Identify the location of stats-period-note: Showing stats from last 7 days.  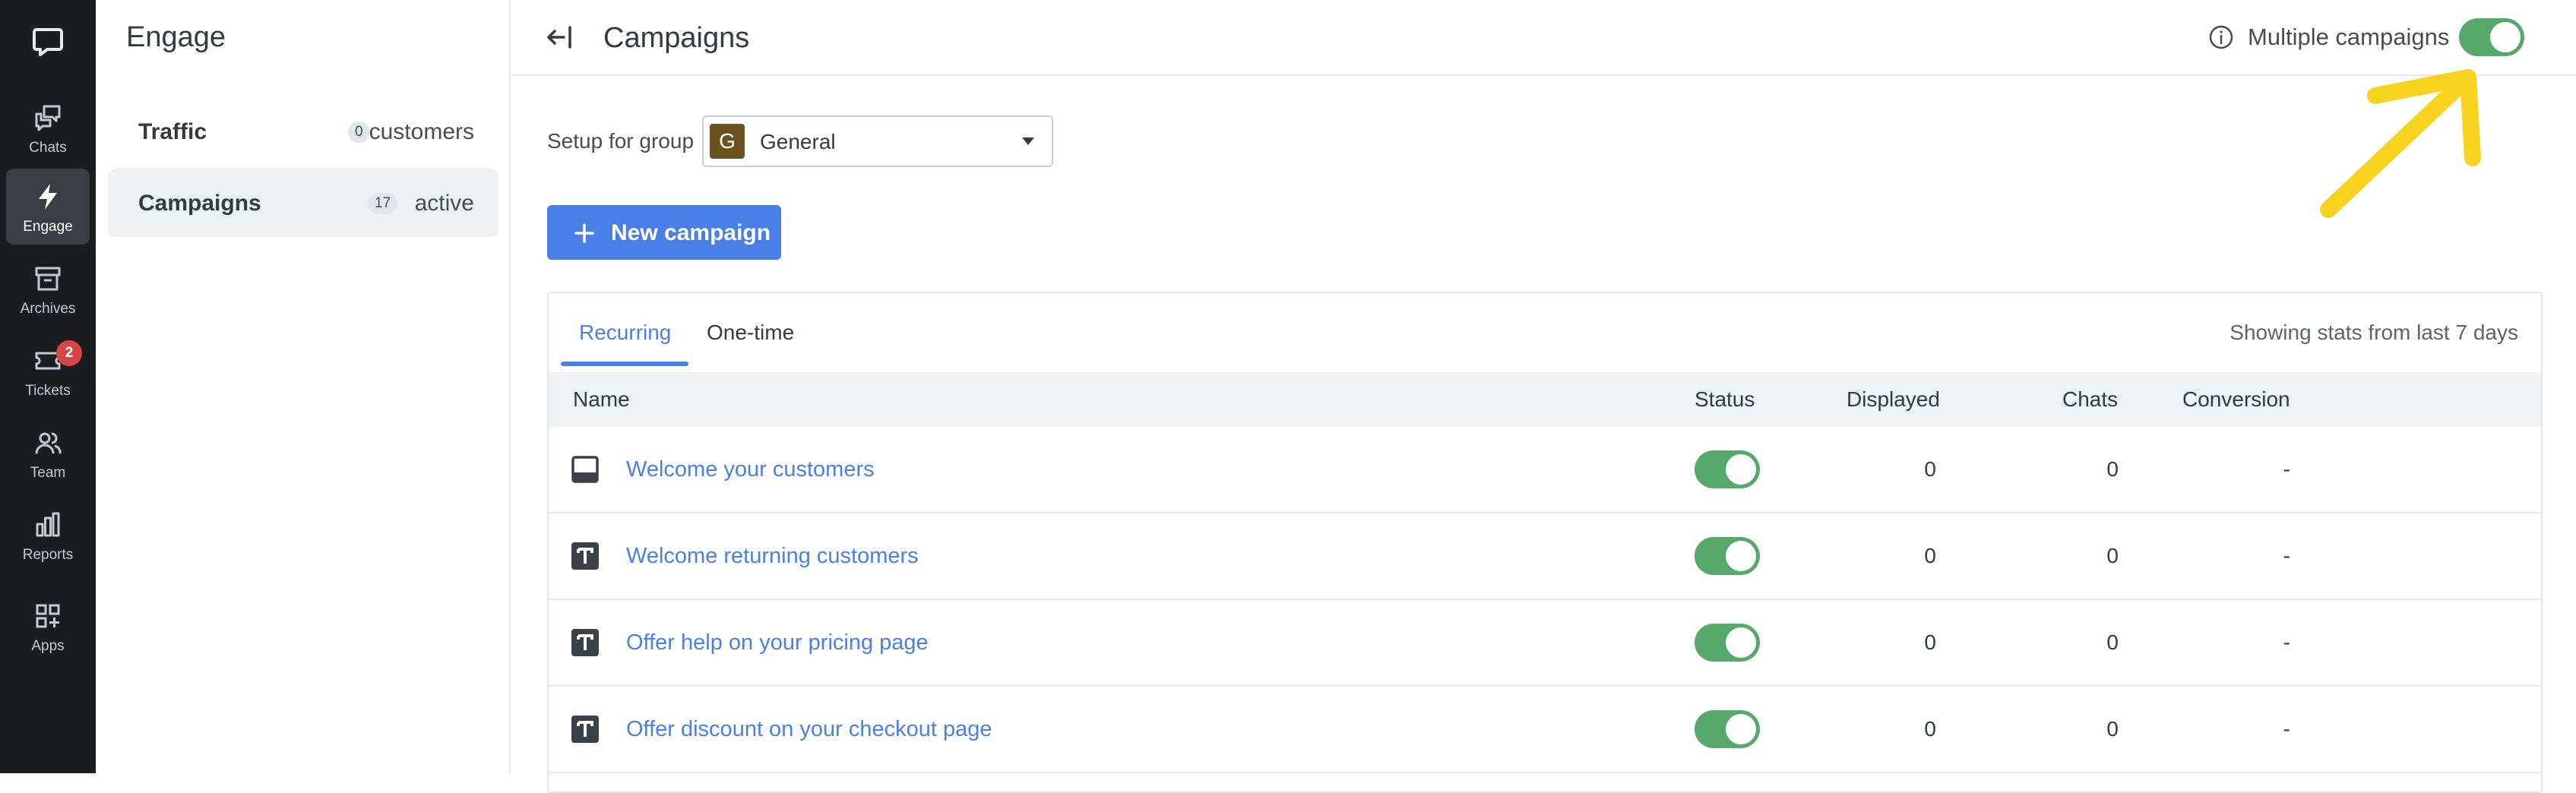
(2373, 332).